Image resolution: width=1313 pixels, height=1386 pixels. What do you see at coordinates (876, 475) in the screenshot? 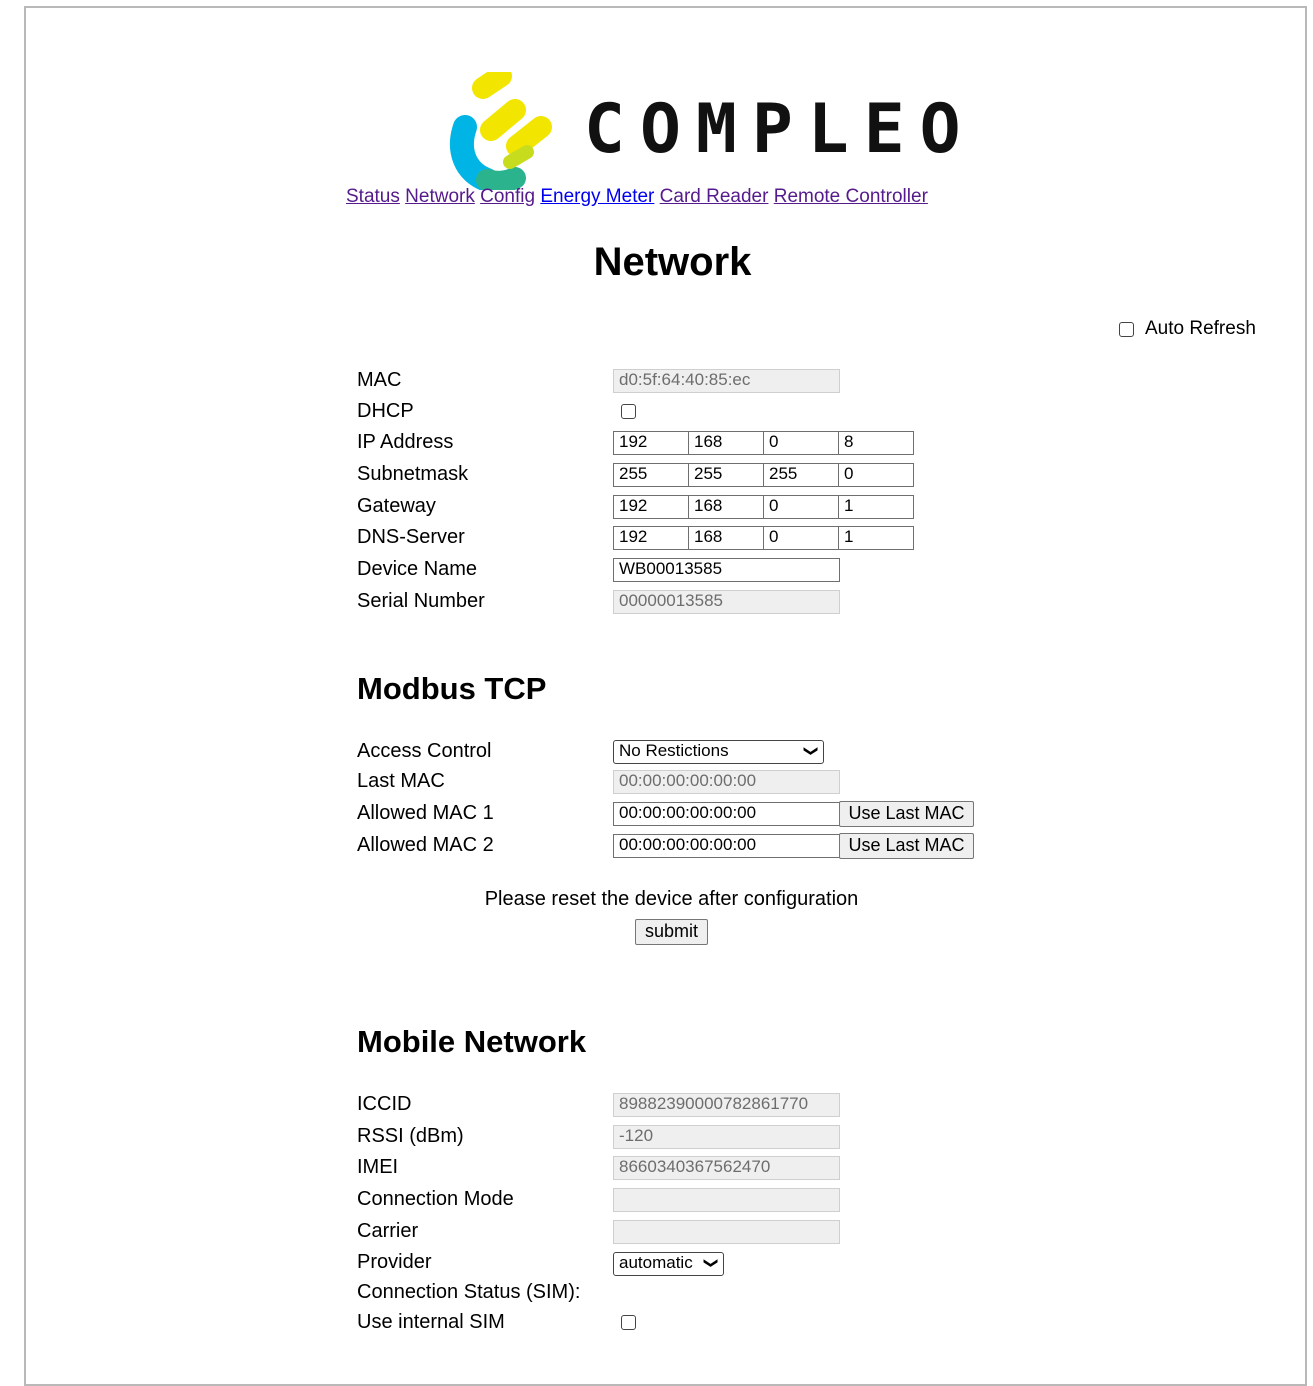
I see `subnet-octet-4-input: 0` at bounding box center [876, 475].